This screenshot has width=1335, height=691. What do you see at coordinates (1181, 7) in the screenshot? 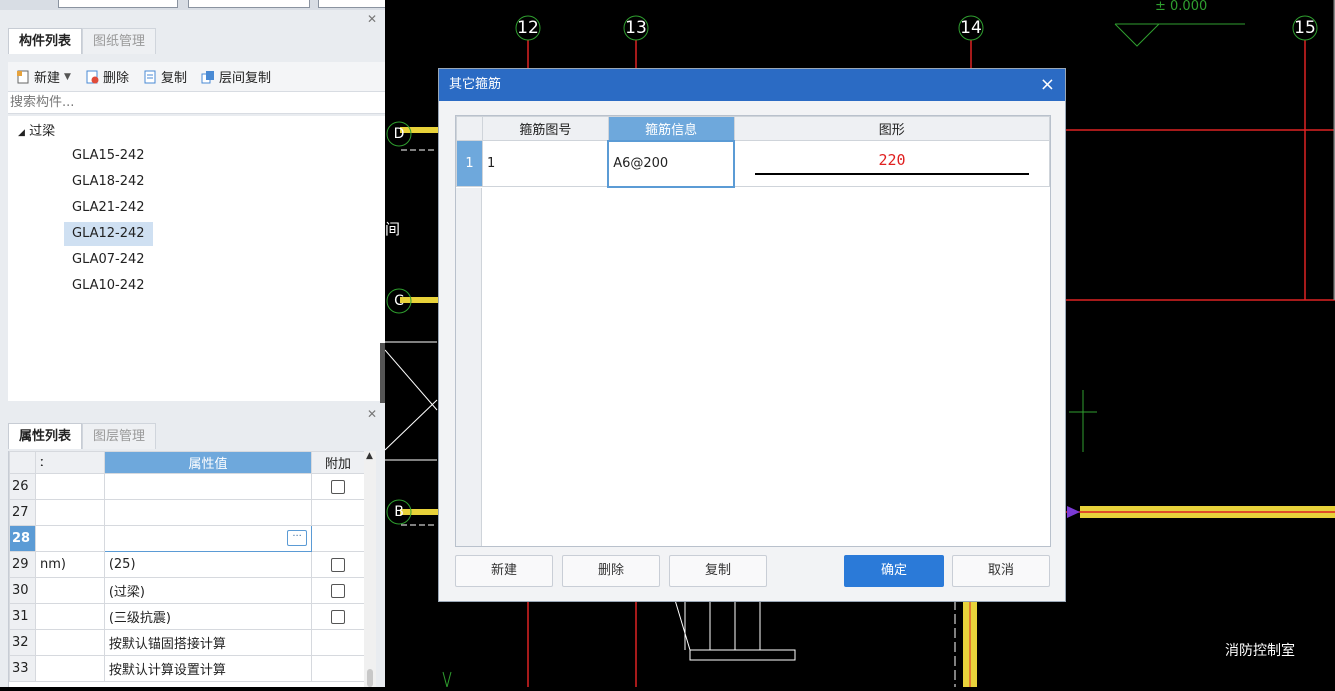
I see `elevation-label: ± 0.000` at bounding box center [1181, 7].